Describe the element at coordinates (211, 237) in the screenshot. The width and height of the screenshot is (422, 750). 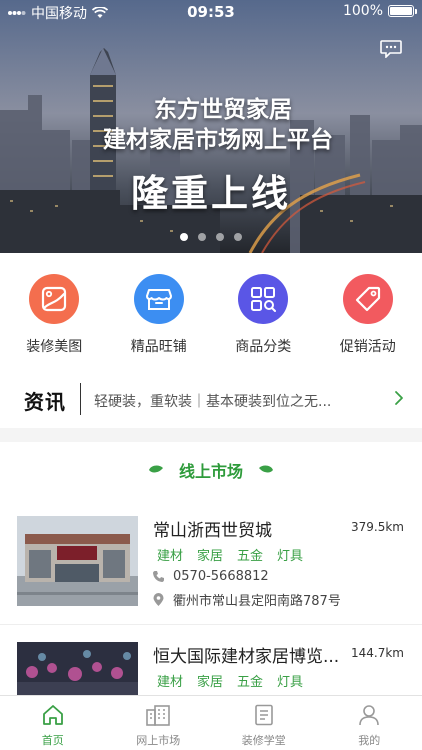
I see `carousel-indicator` at that location.